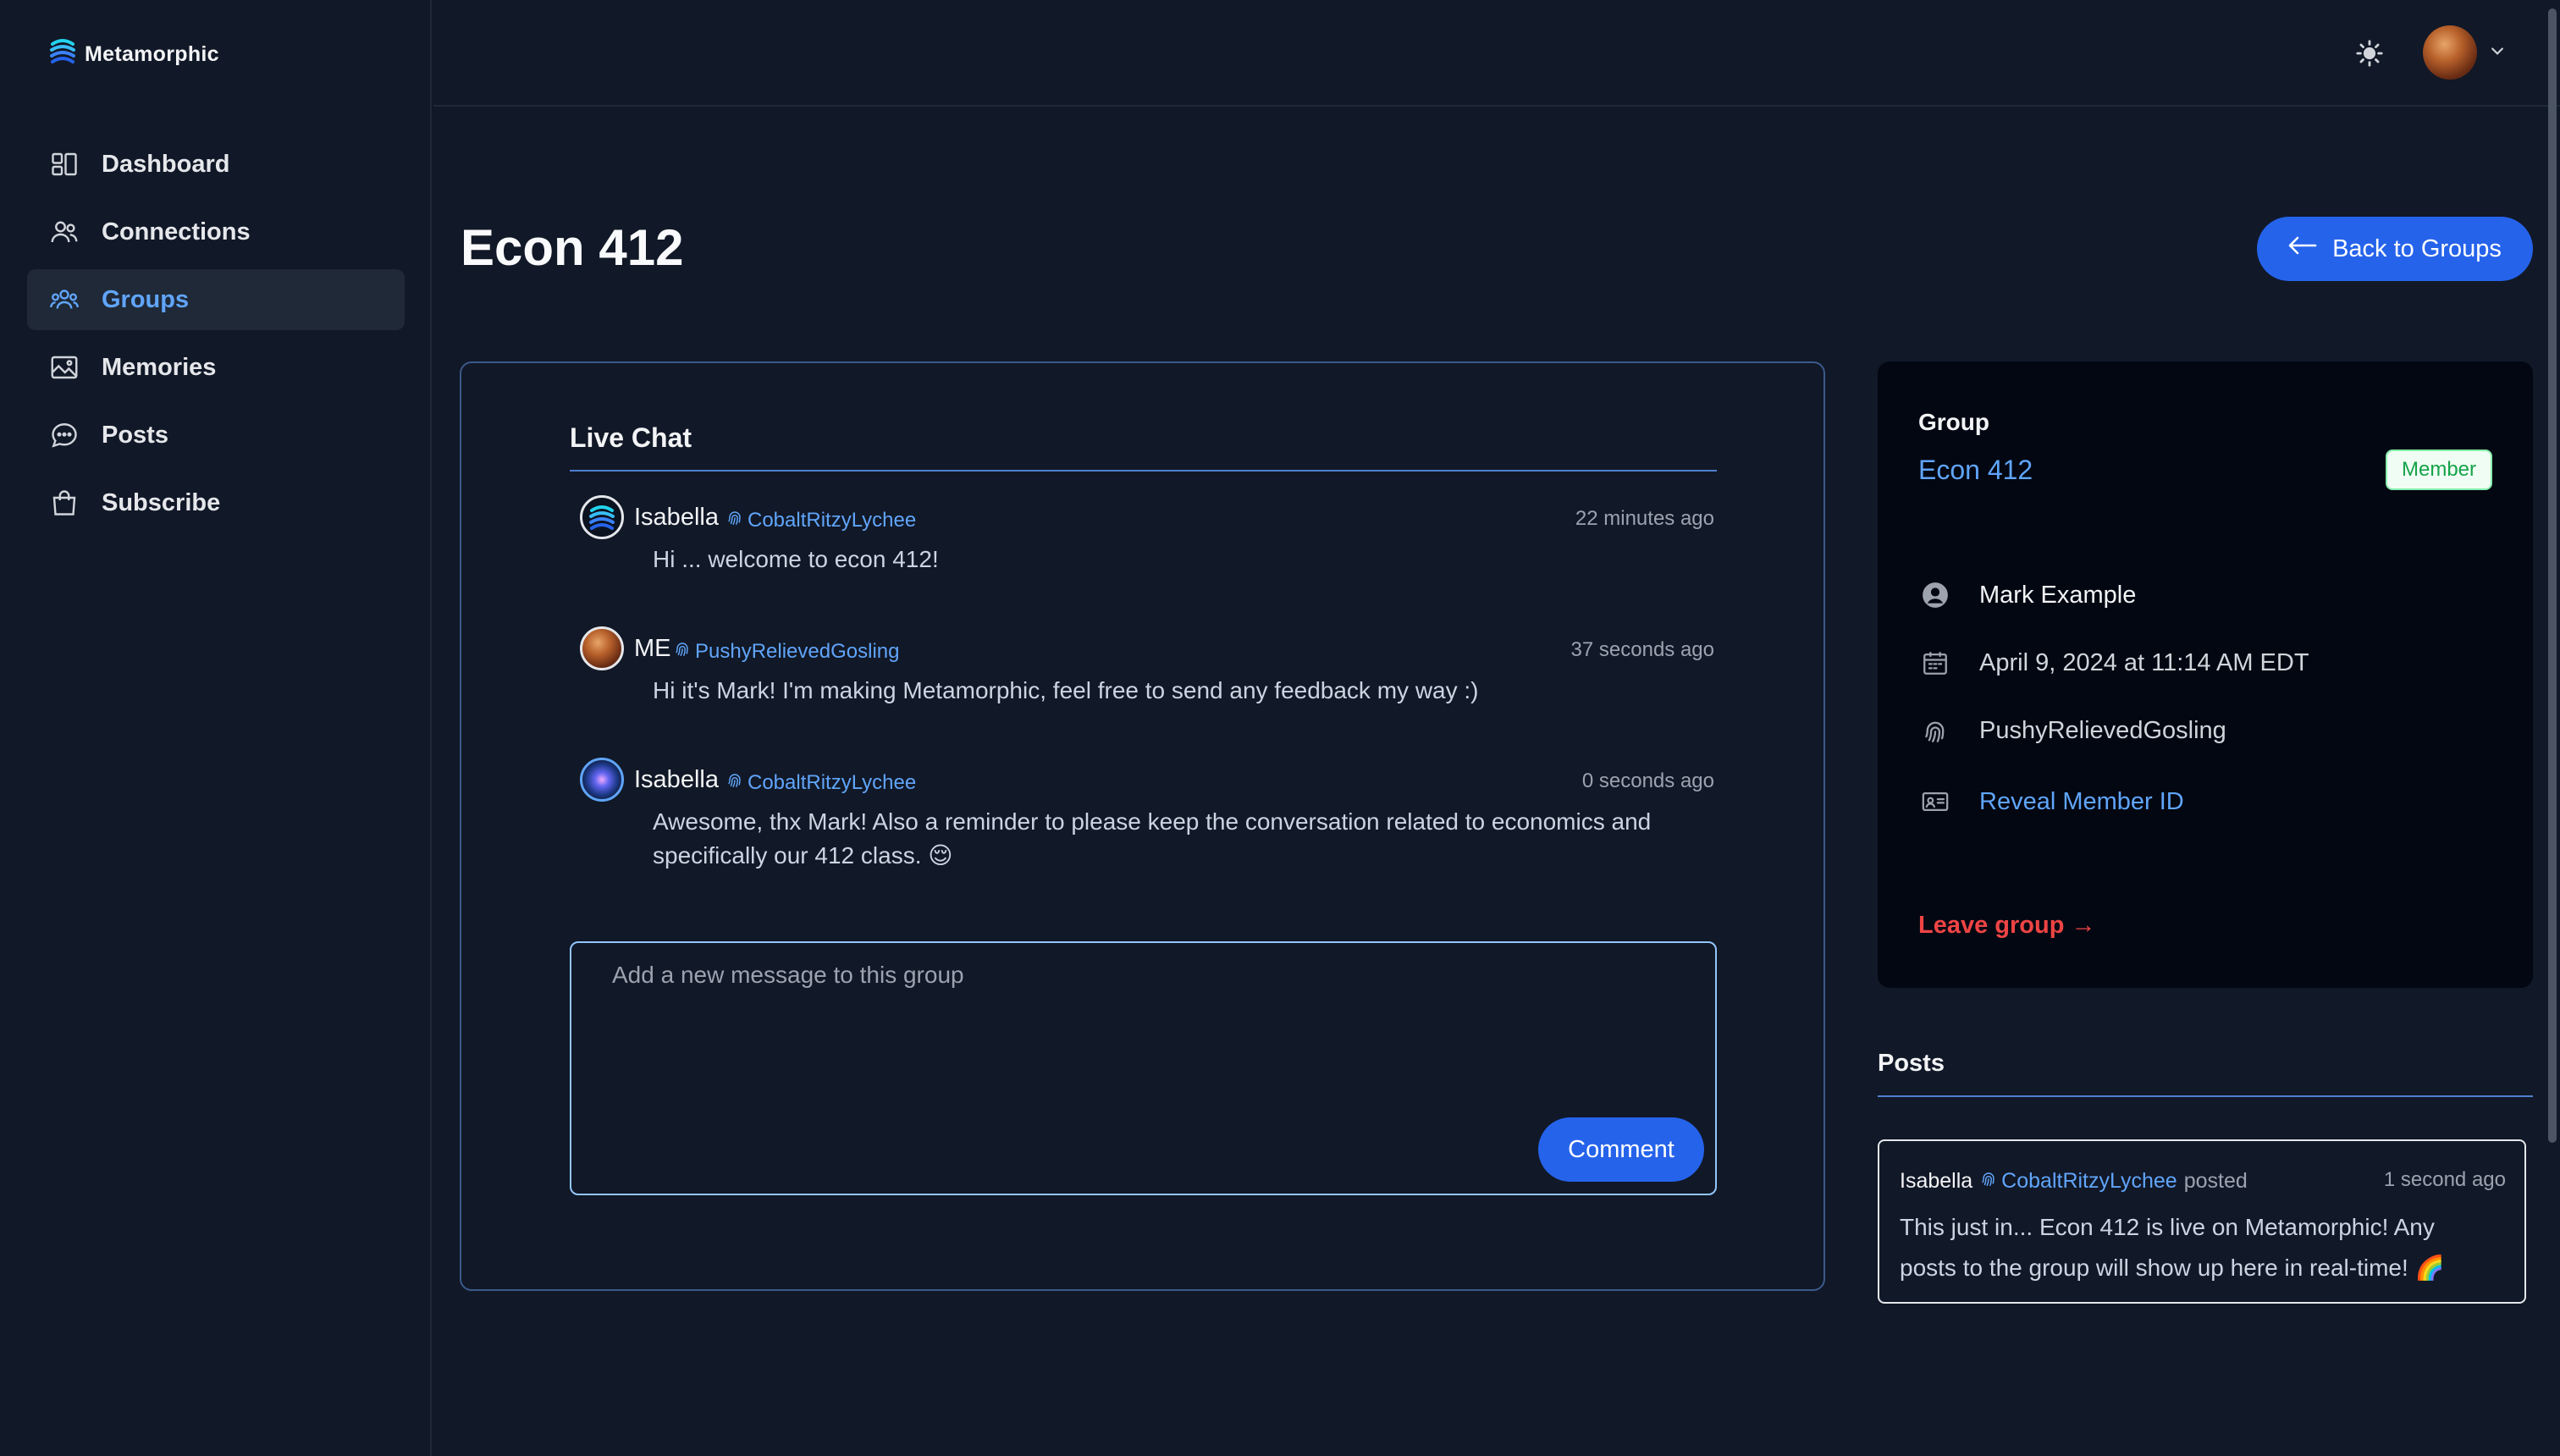 The height and width of the screenshot is (1456, 2560). What do you see at coordinates (797, 651) in the screenshot?
I see `handle-text: PushyRelievedGosling` at bounding box center [797, 651].